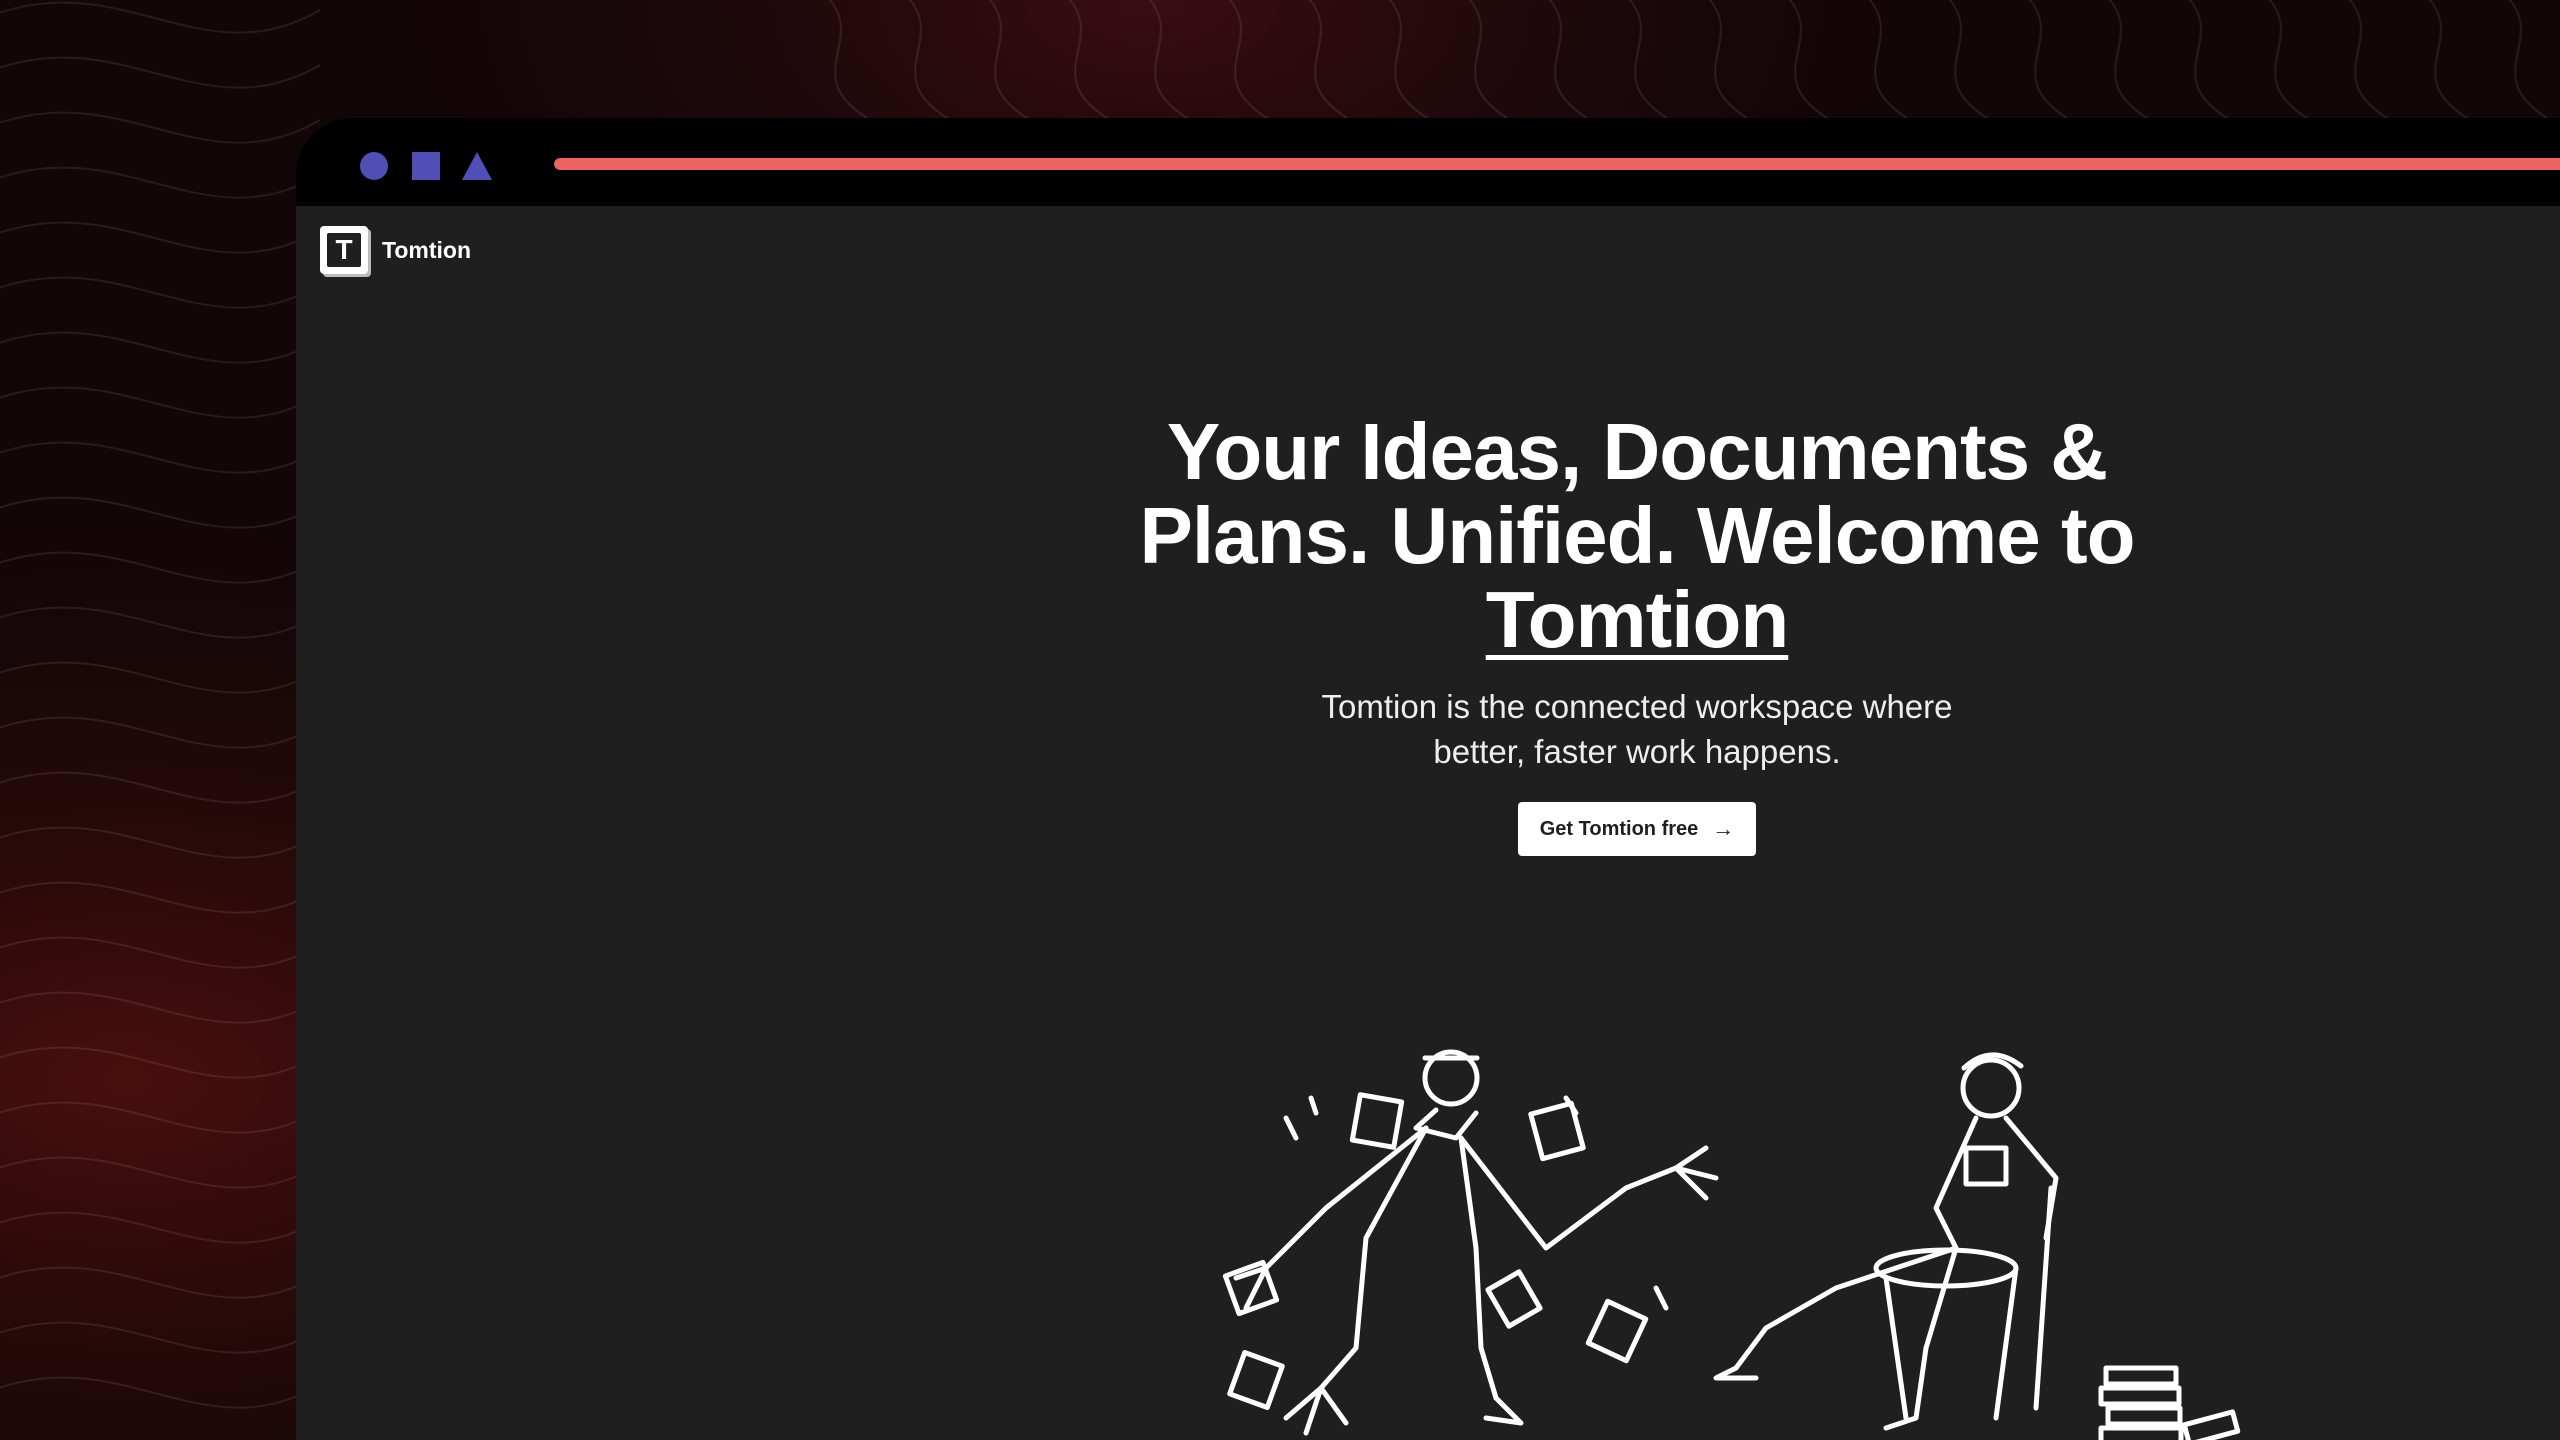 This screenshot has width=2560, height=1440. What do you see at coordinates (1638, 619) in the screenshot?
I see `headline-link: Tomtion` at bounding box center [1638, 619].